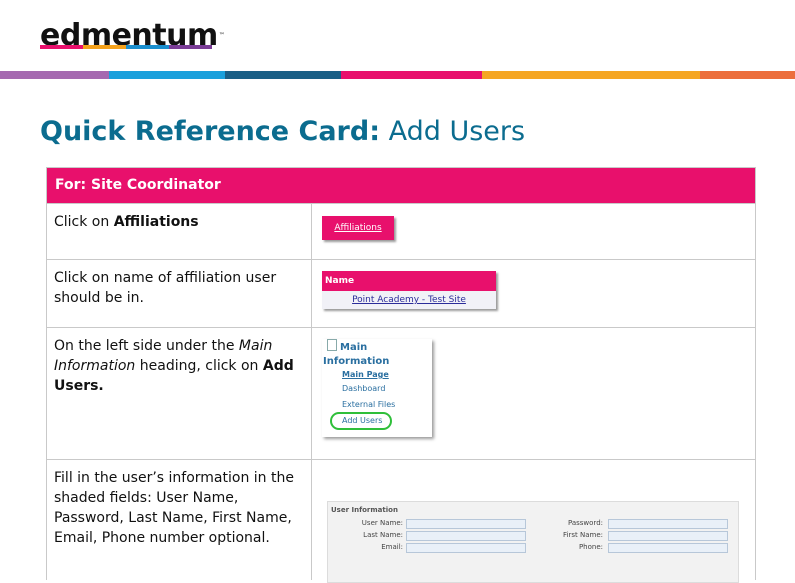 The image size is (795, 583). Describe the element at coordinates (377, 354) in the screenshot. I see `main-information-heading: Main Information` at that location.